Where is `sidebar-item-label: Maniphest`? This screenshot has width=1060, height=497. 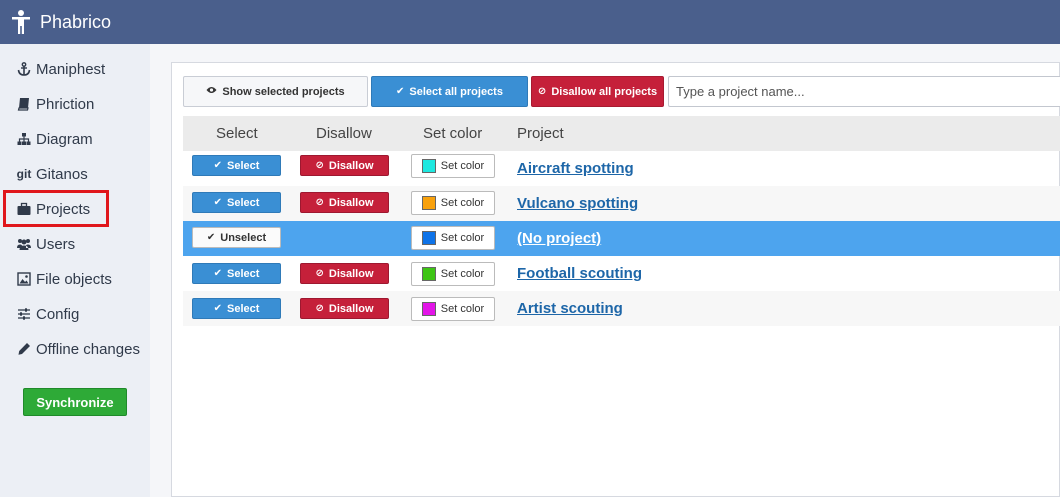 sidebar-item-label: Maniphest is located at coordinates (71, 69).